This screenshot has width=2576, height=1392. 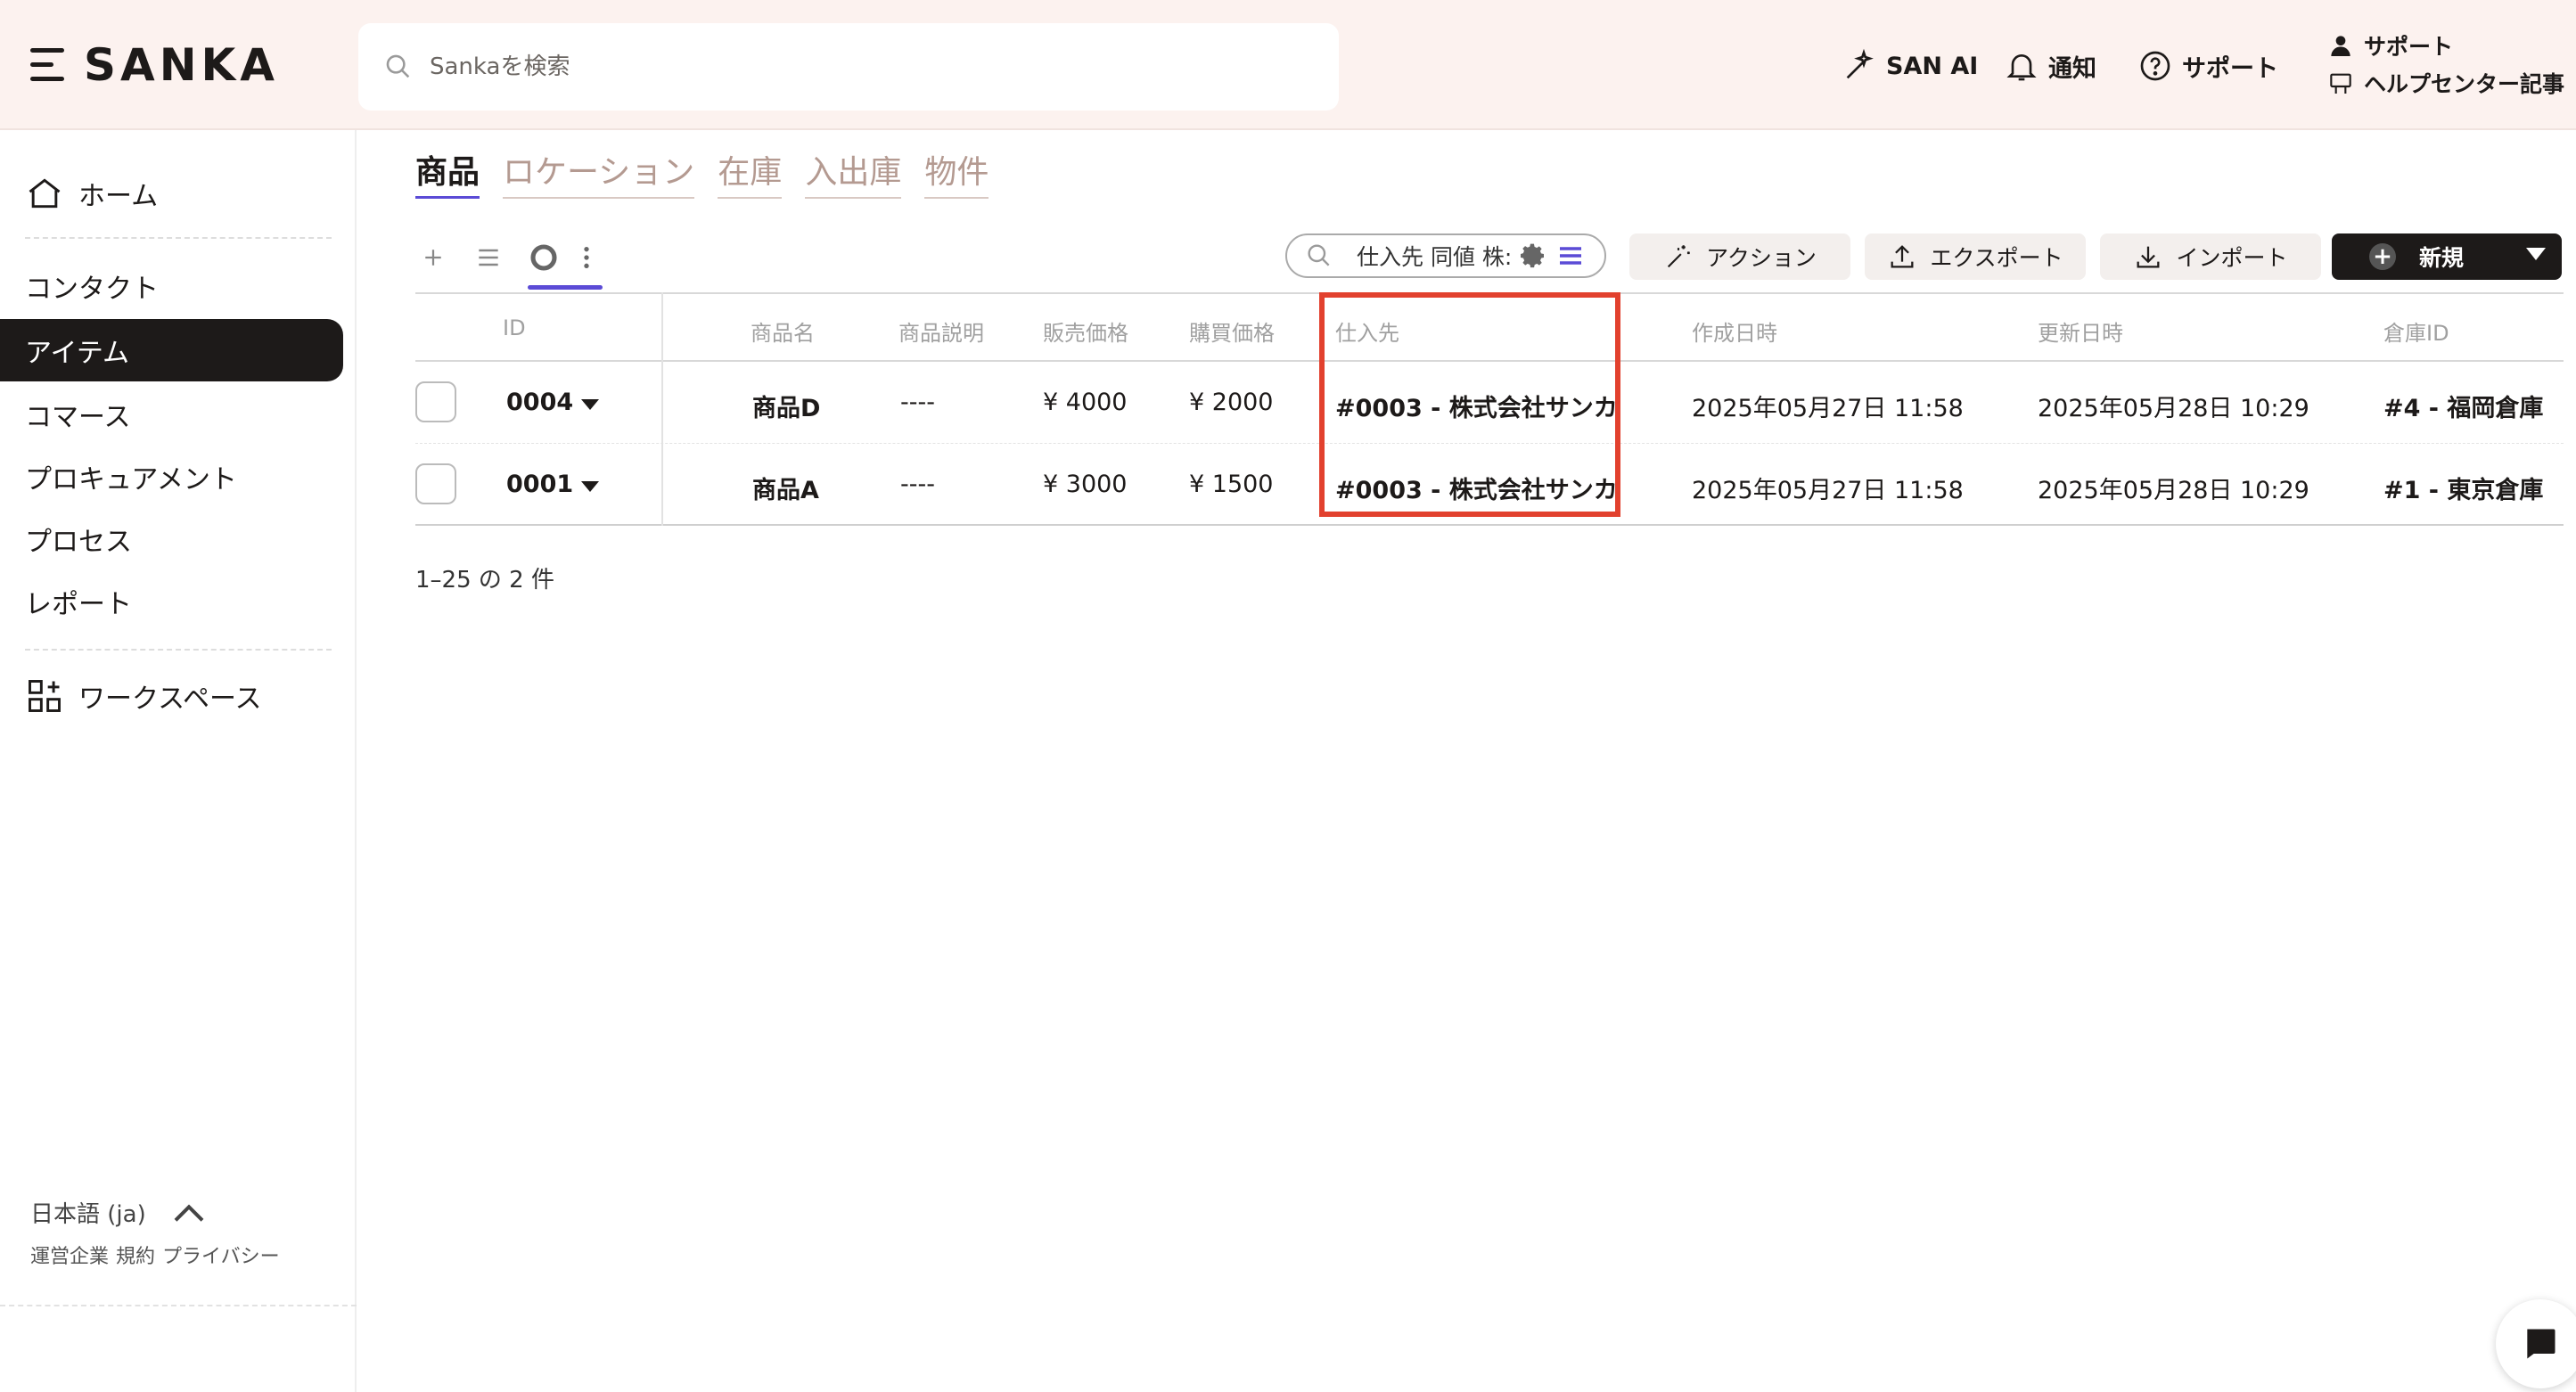 I want to click on footer-link-company: 運営企業, so click(x=69, y=1255).